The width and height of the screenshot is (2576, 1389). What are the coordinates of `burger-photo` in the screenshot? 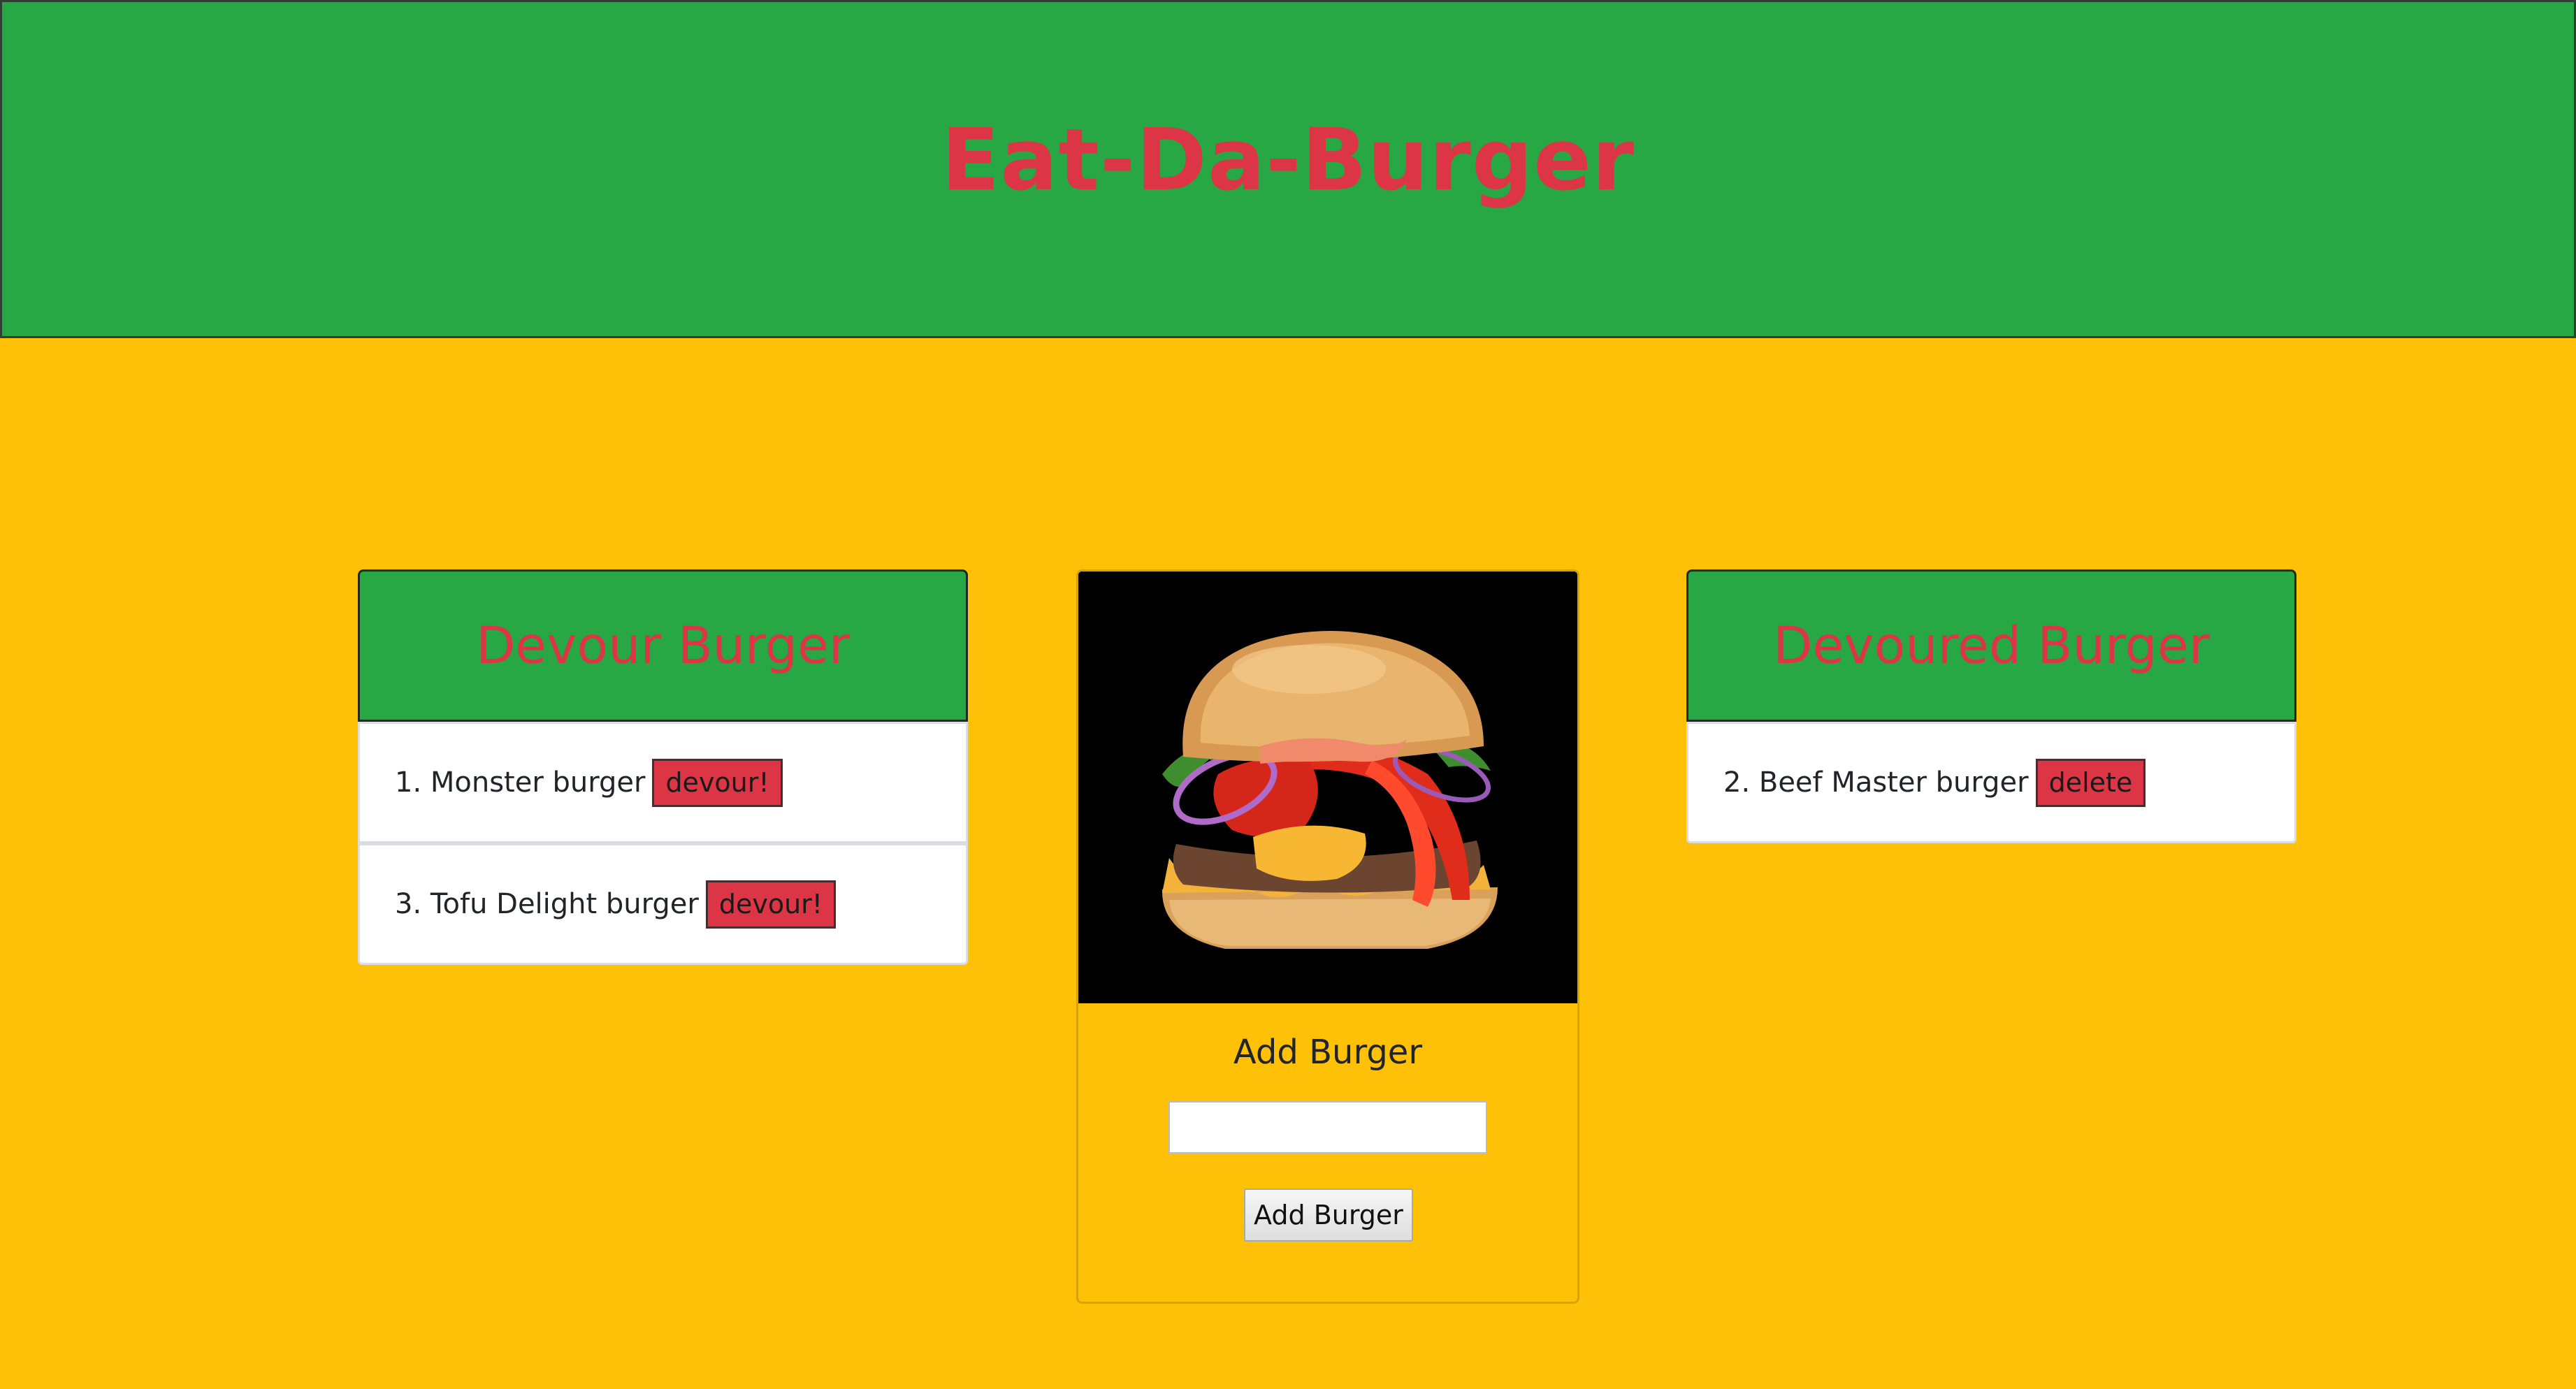 It's located at (1328, 787).